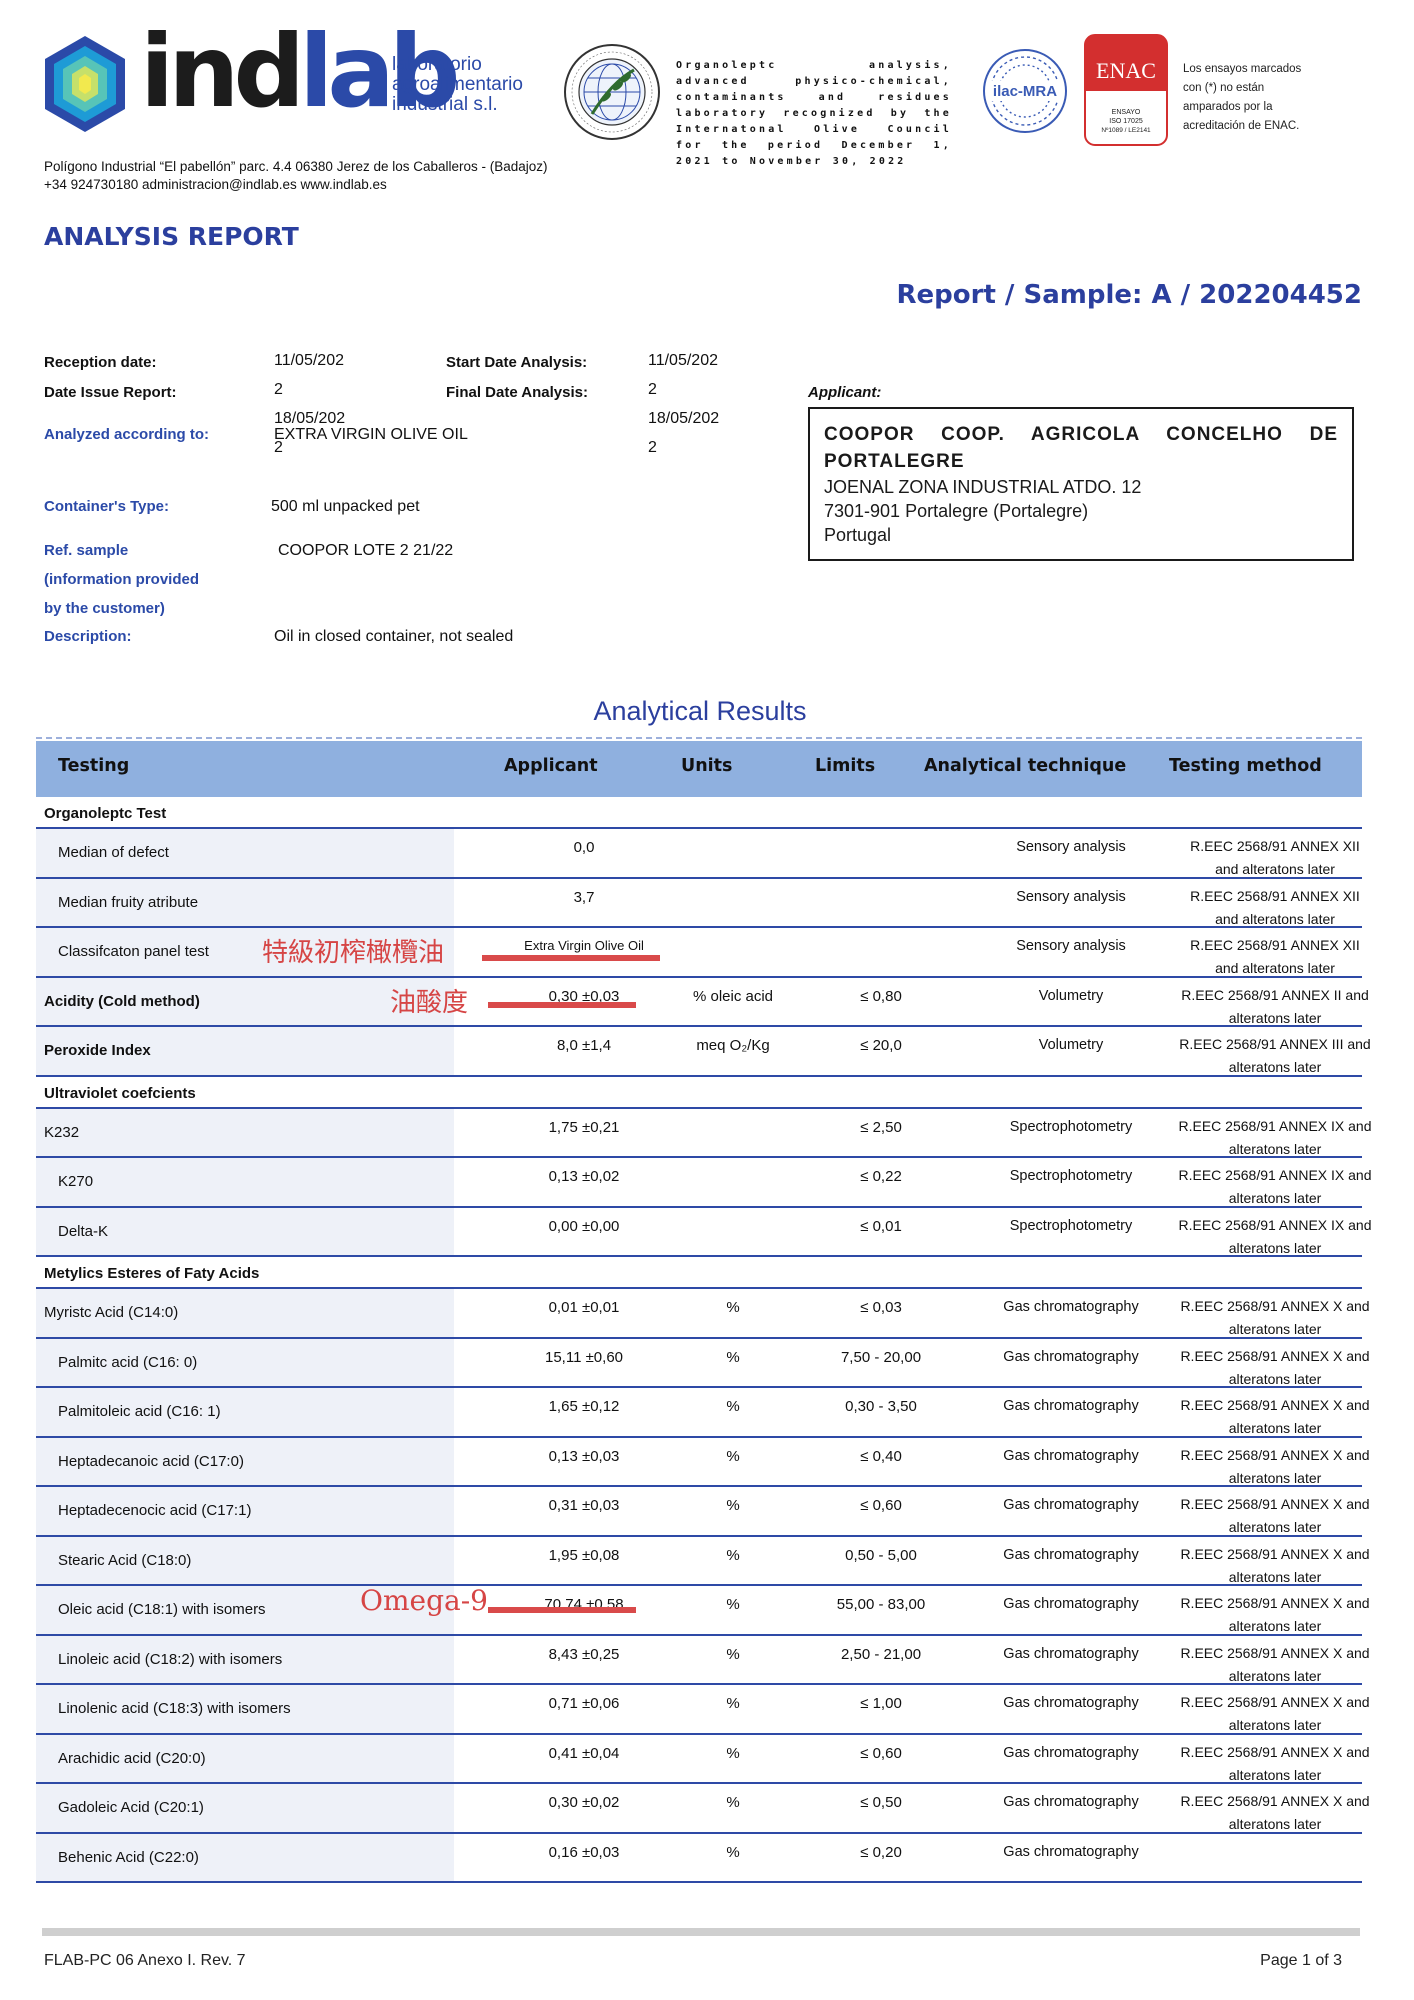  What do you see at coordinates (174, 1708) in the screenshot?
I see `test-name: Linolenic acid (C18:3) with isomers` at bounding box center [174, 1708].